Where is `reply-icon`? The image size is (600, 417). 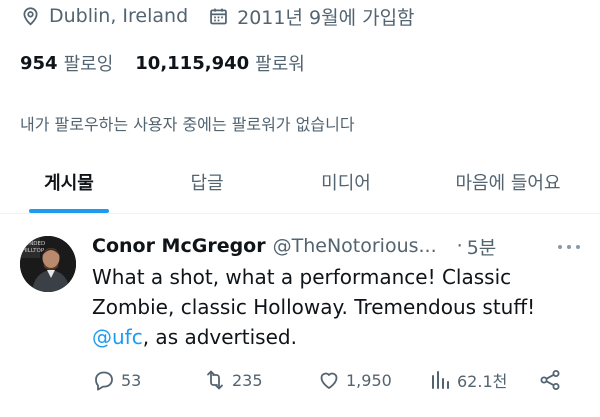 reply-icon is located at coordinates (104, 381).